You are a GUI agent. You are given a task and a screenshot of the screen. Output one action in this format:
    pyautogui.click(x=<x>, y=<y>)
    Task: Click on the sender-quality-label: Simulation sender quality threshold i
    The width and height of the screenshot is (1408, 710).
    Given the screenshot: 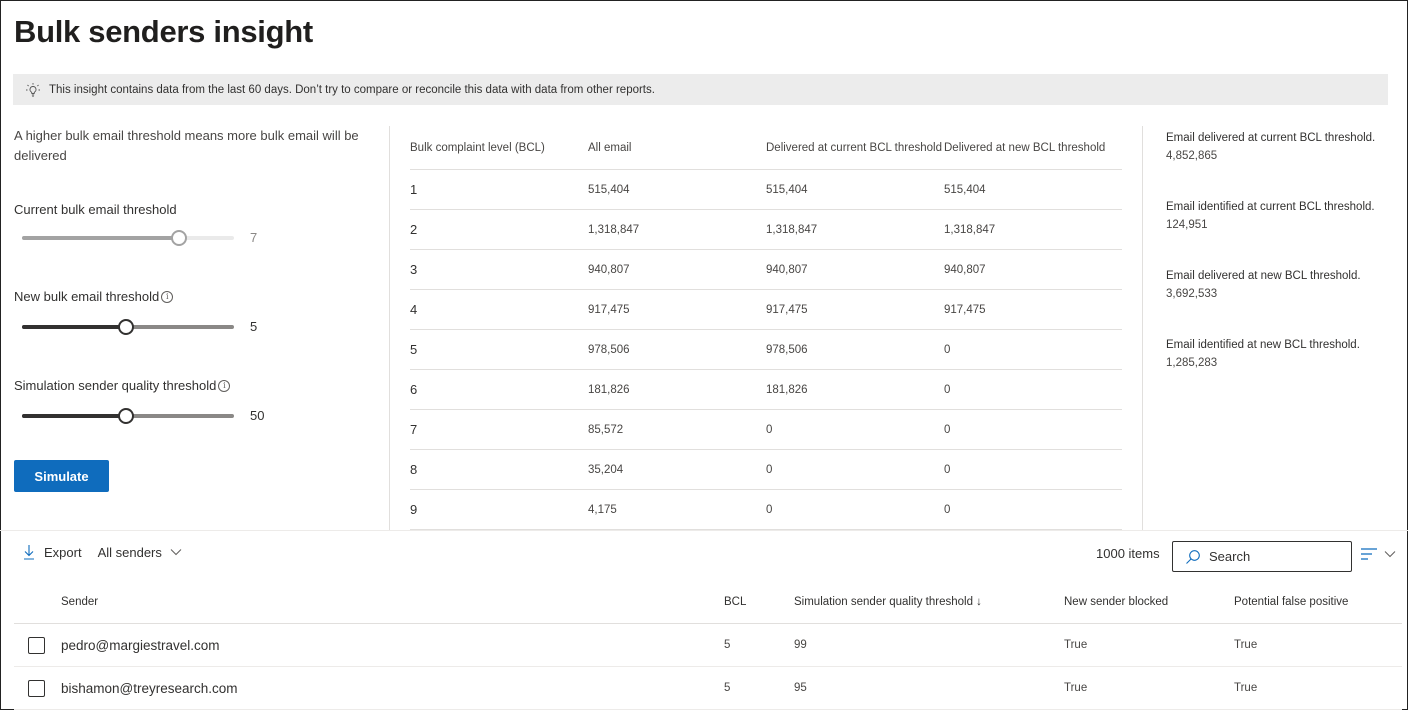 What is the action you would take?
    pyautogui.click(x=122, y=385)
    